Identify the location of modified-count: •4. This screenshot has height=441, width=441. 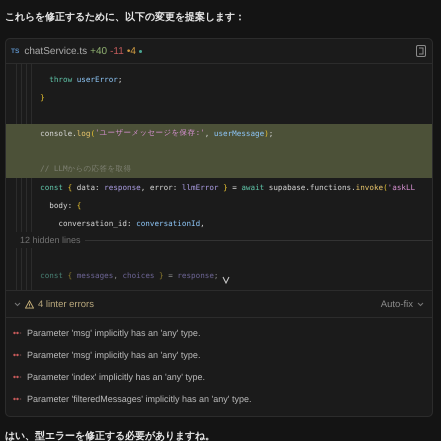
(131, 51).